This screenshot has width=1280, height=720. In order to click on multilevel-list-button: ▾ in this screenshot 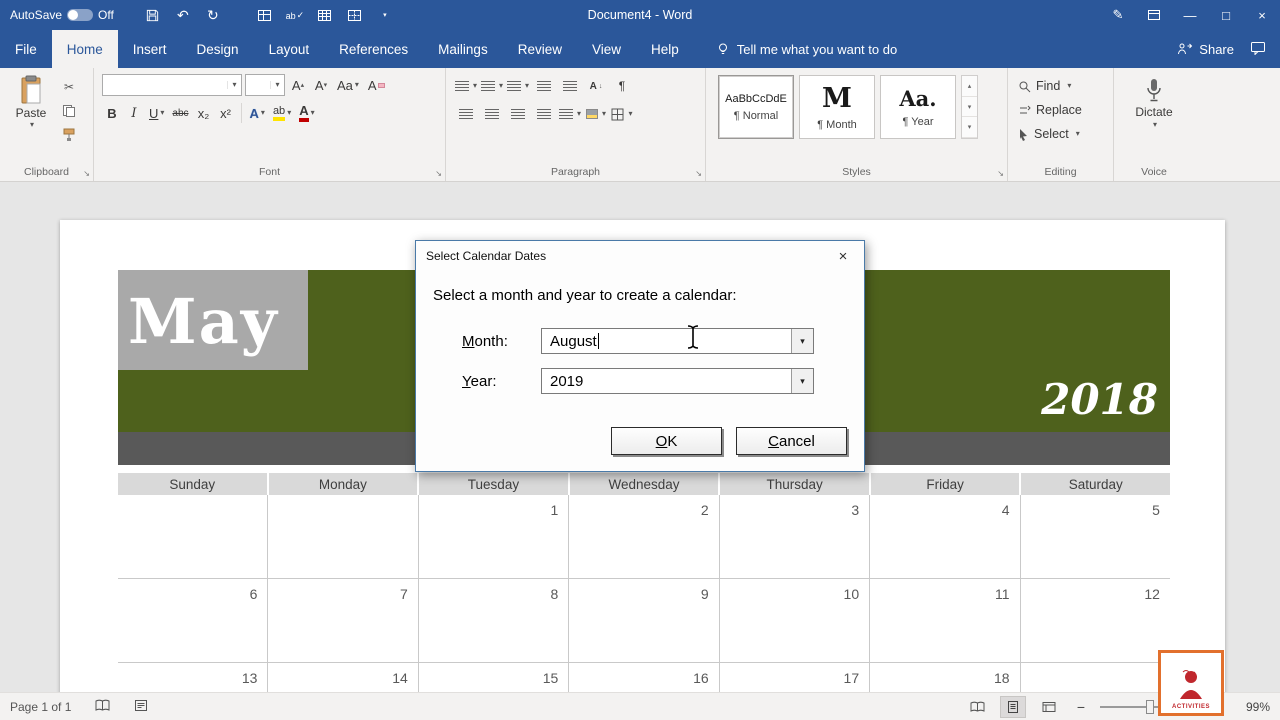, I will do `click(518, 86)`.